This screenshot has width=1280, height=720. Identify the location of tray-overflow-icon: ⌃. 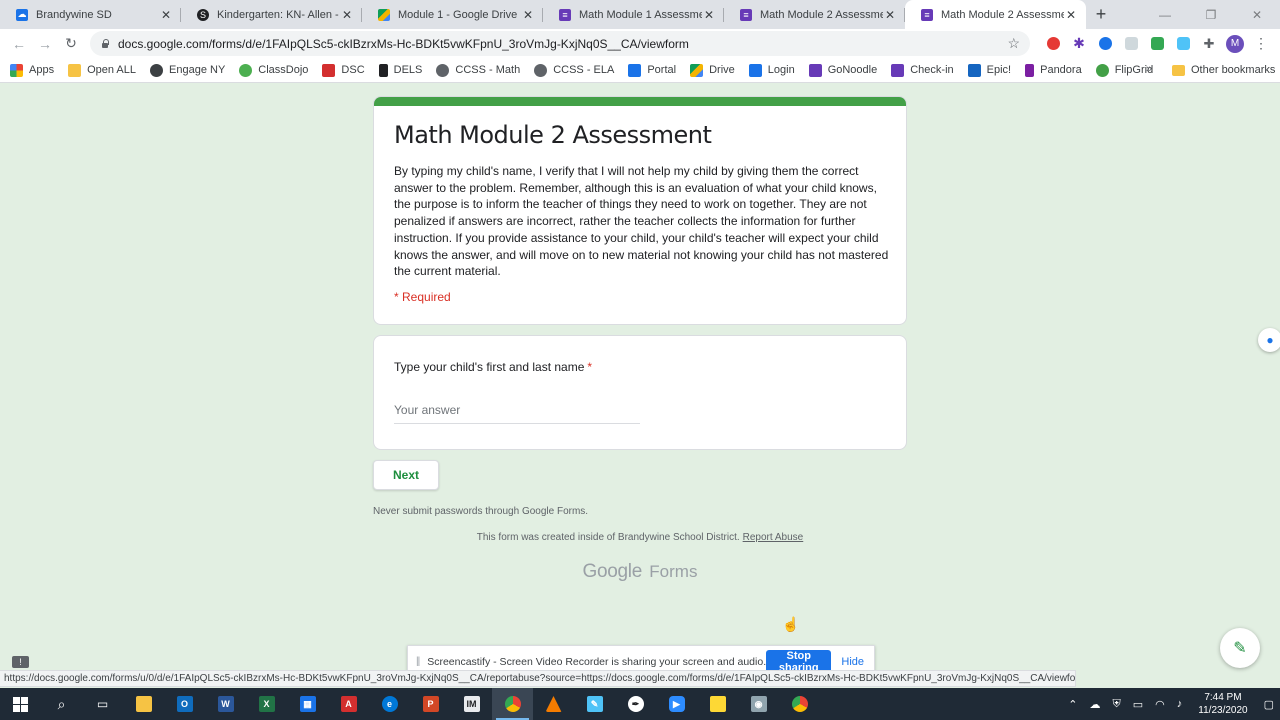
(1072, 704).